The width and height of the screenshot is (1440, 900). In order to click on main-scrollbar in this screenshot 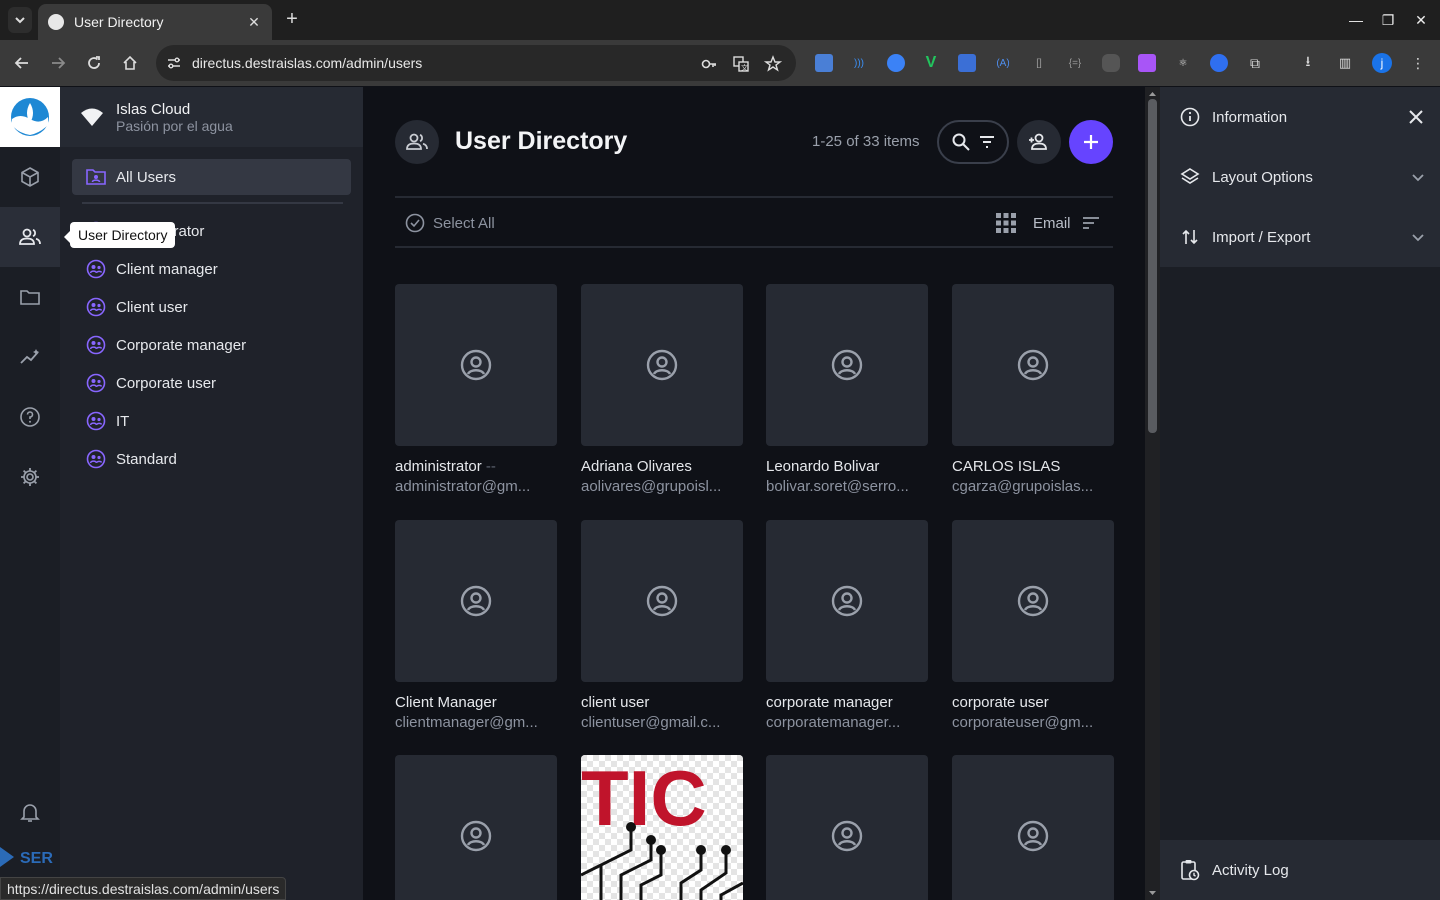, I will do `click(1152, 493)`.